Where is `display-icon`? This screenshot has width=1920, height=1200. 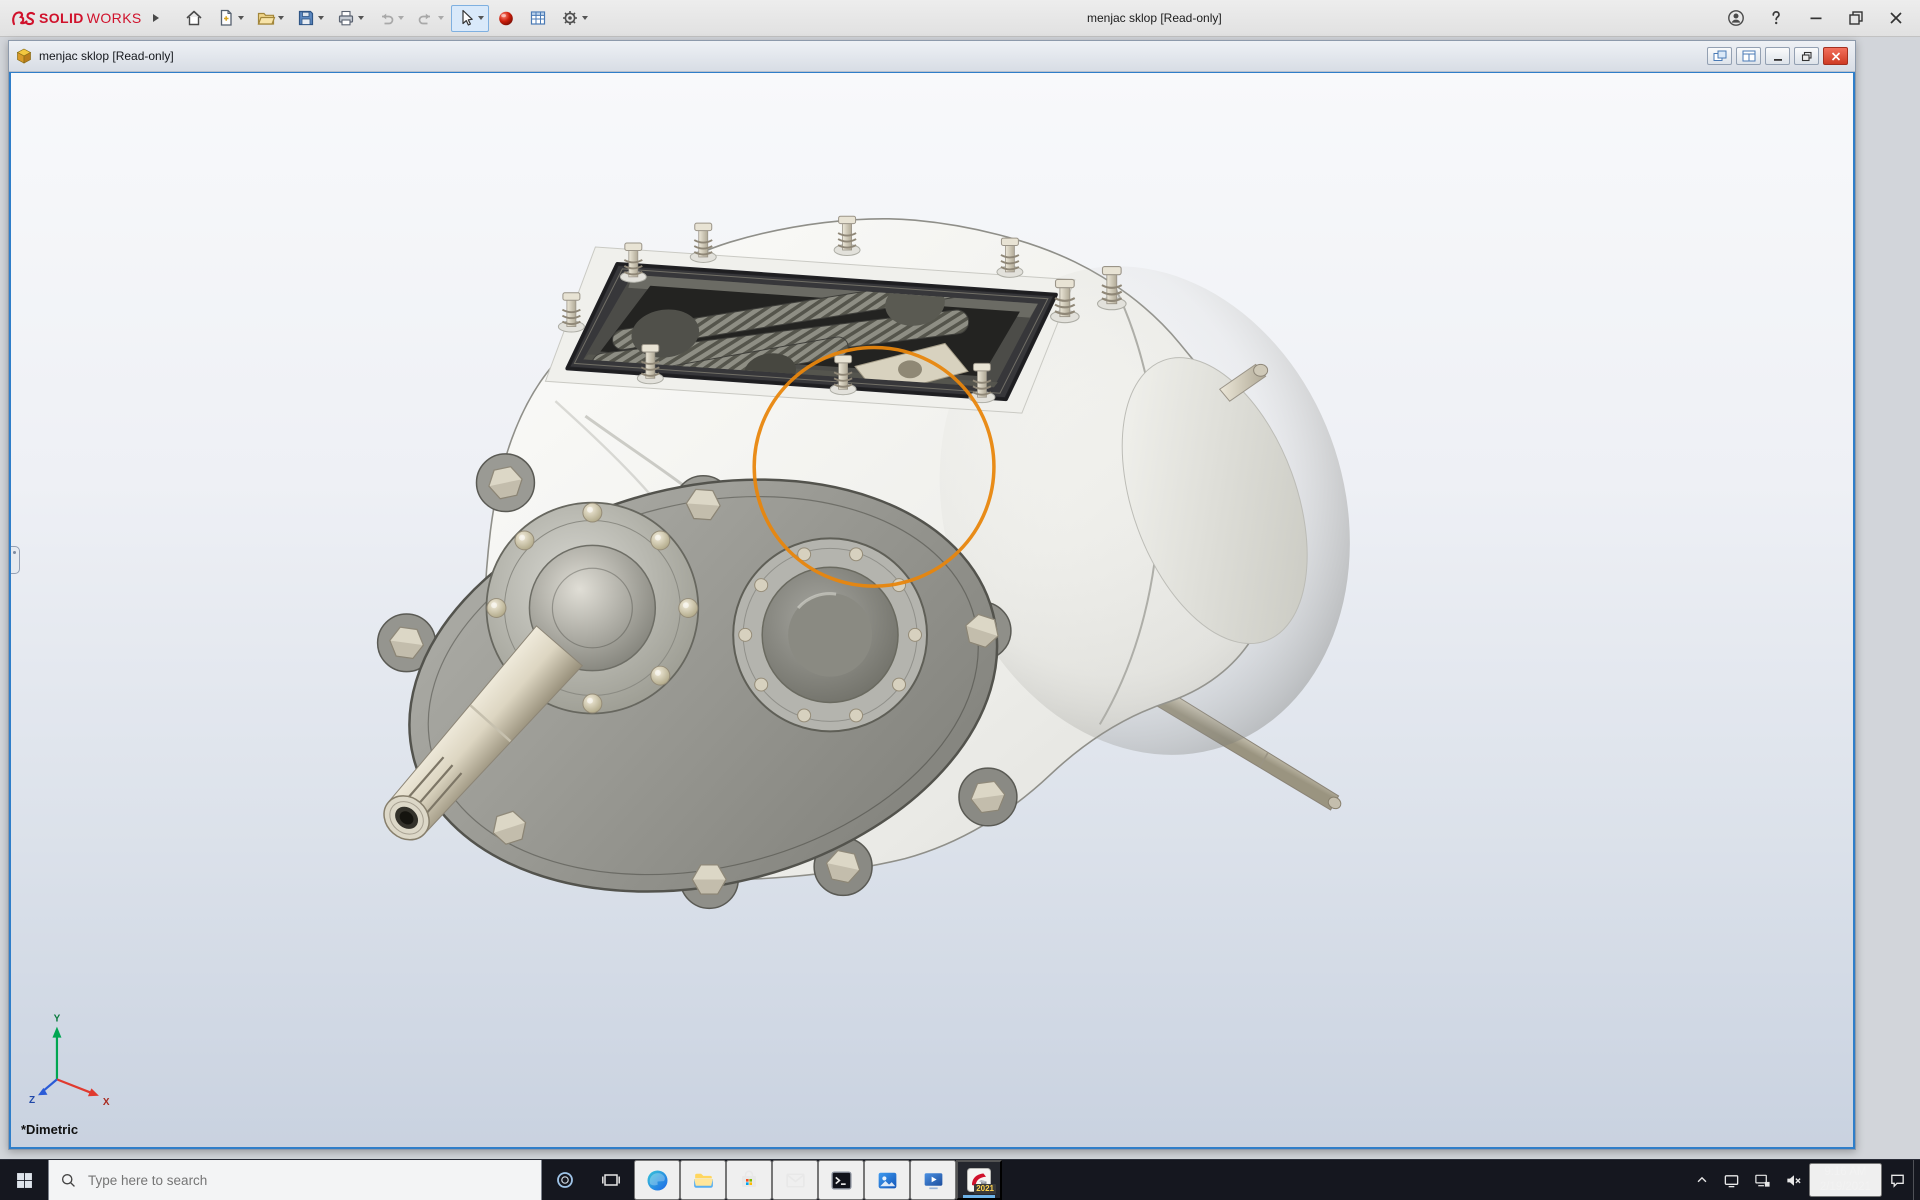 display-icon is located at coordinates (1731, 1180).